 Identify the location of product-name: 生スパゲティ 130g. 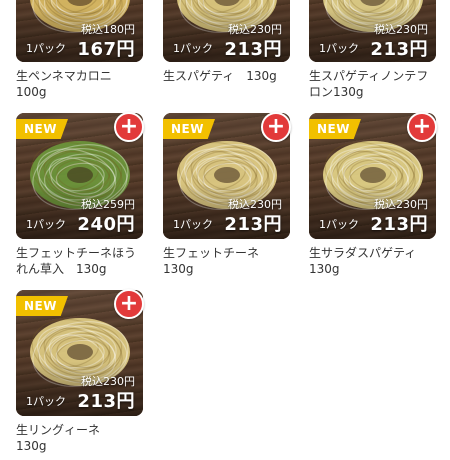
(228, 76).